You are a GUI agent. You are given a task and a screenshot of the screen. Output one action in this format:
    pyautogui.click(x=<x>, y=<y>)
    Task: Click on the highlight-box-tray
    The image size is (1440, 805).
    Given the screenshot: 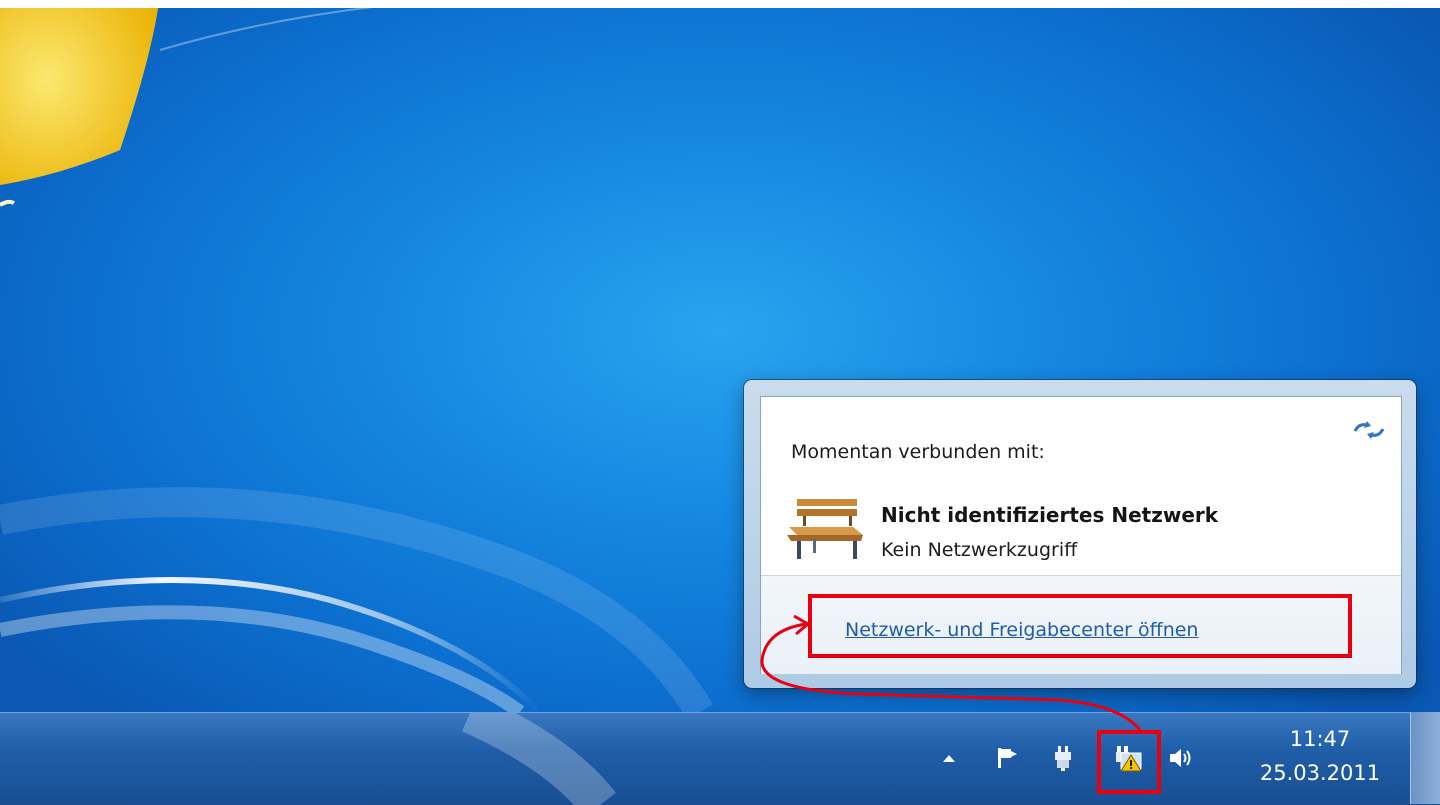 What is the action you would take?
    pyautogui.click(x=1129, y=762)
    